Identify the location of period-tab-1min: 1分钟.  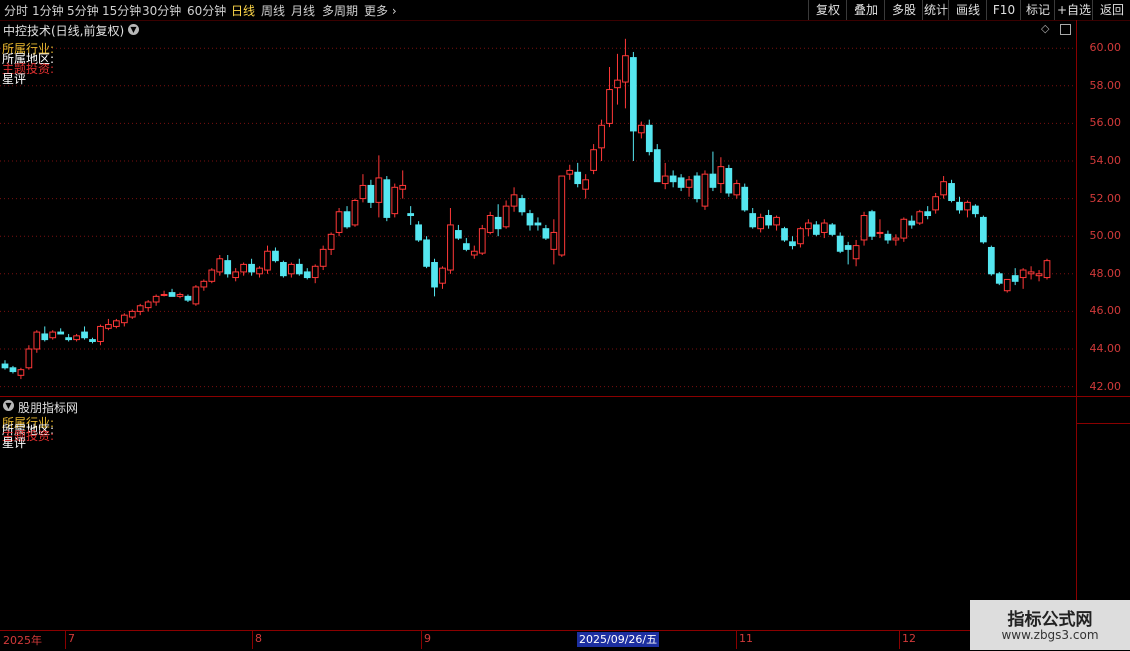
(48, 10).